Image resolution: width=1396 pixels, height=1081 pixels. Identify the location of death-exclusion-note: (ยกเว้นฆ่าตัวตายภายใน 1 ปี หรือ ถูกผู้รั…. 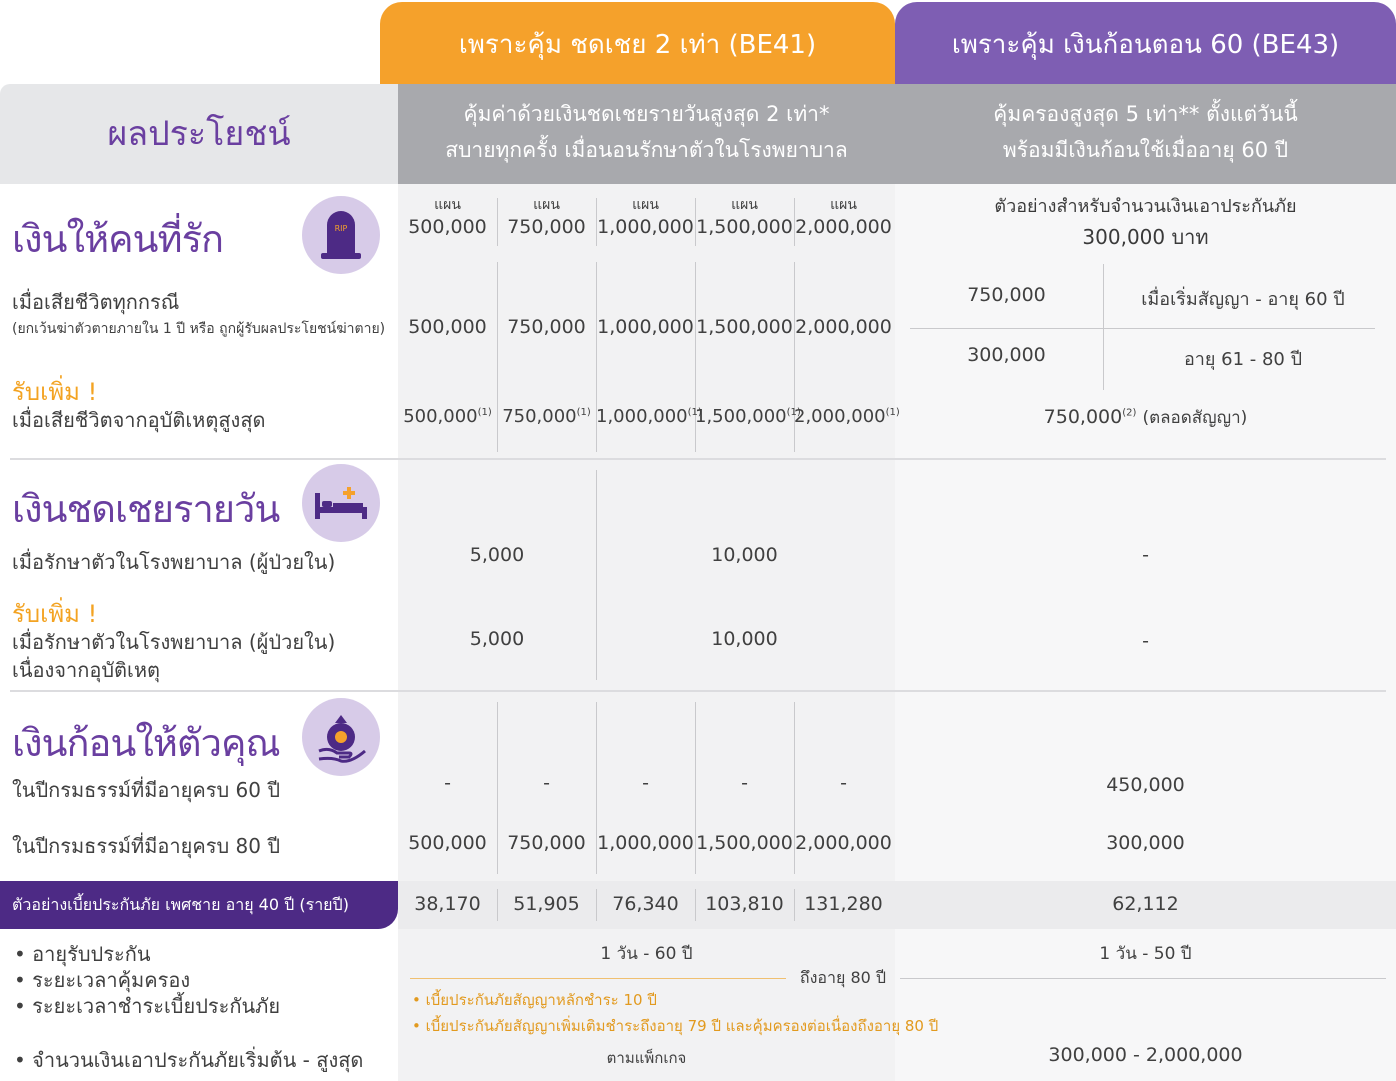
(199, 329).